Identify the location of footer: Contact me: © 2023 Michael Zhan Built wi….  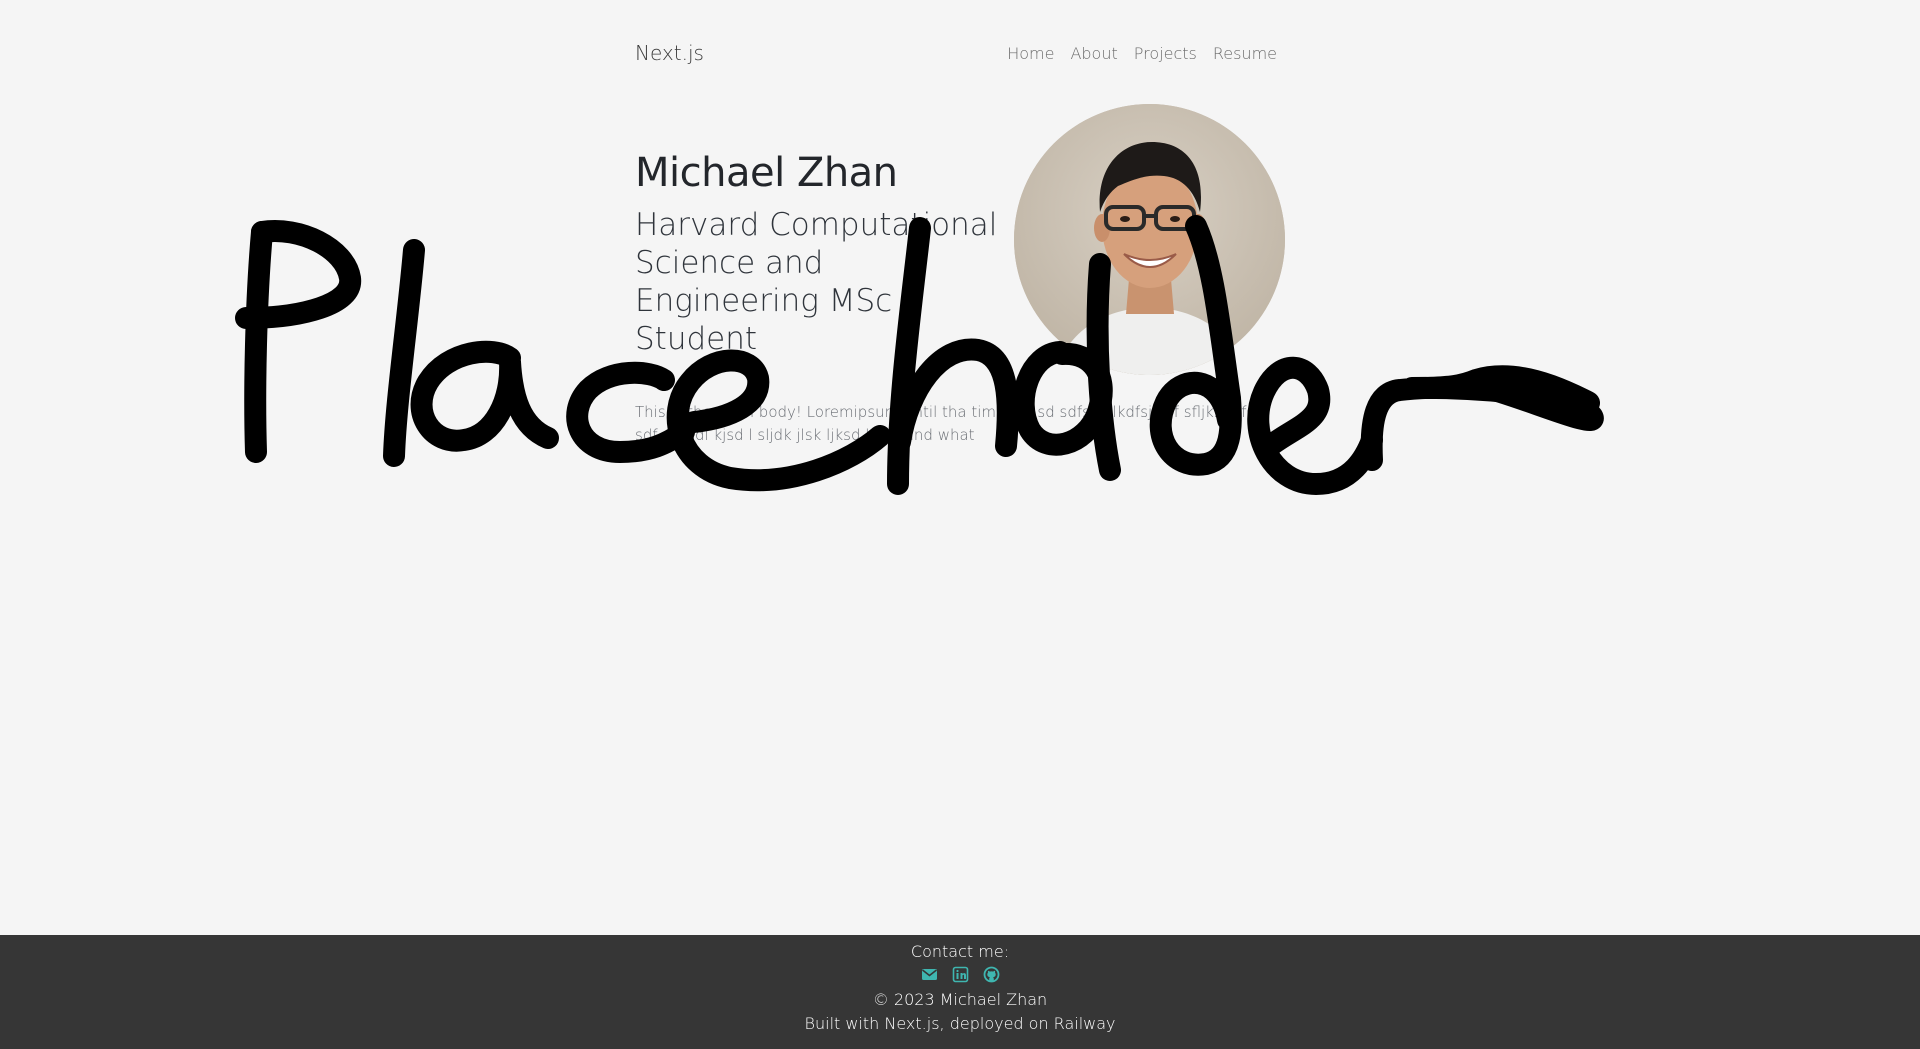
(960, 992).